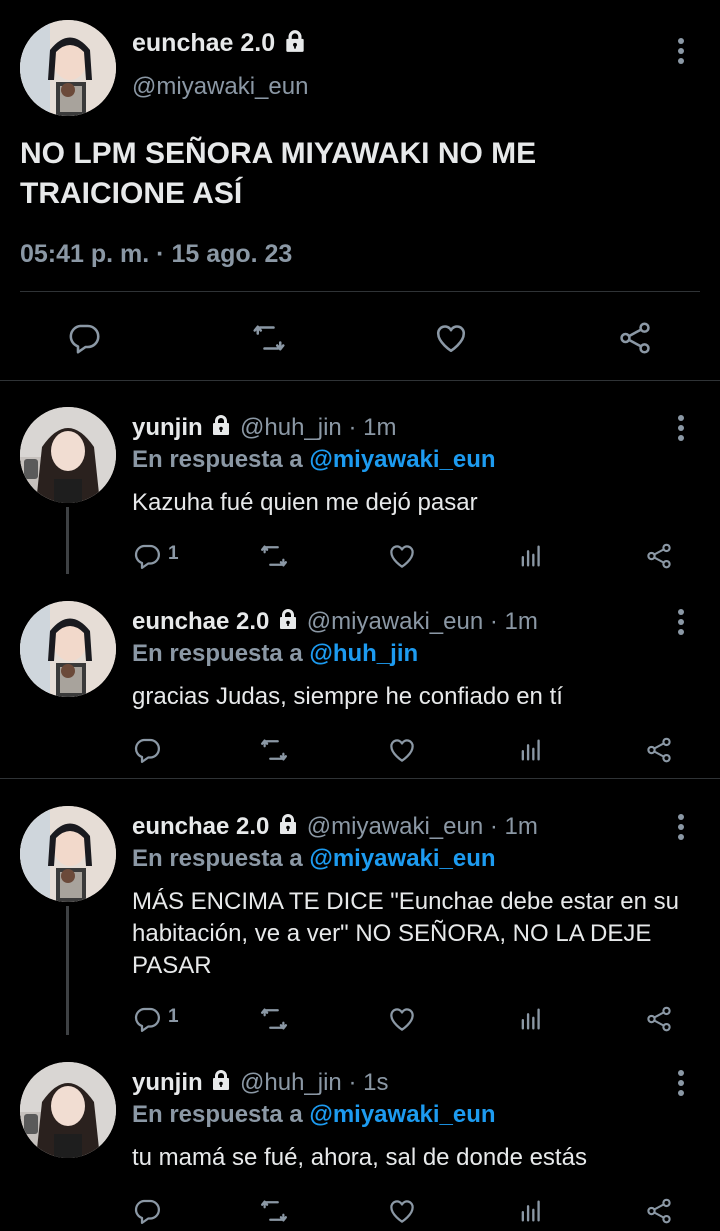  Describe the element at coordinates (363, 653) in the screenshot. I see `reply-to-handle: @huh_jin` at that location.